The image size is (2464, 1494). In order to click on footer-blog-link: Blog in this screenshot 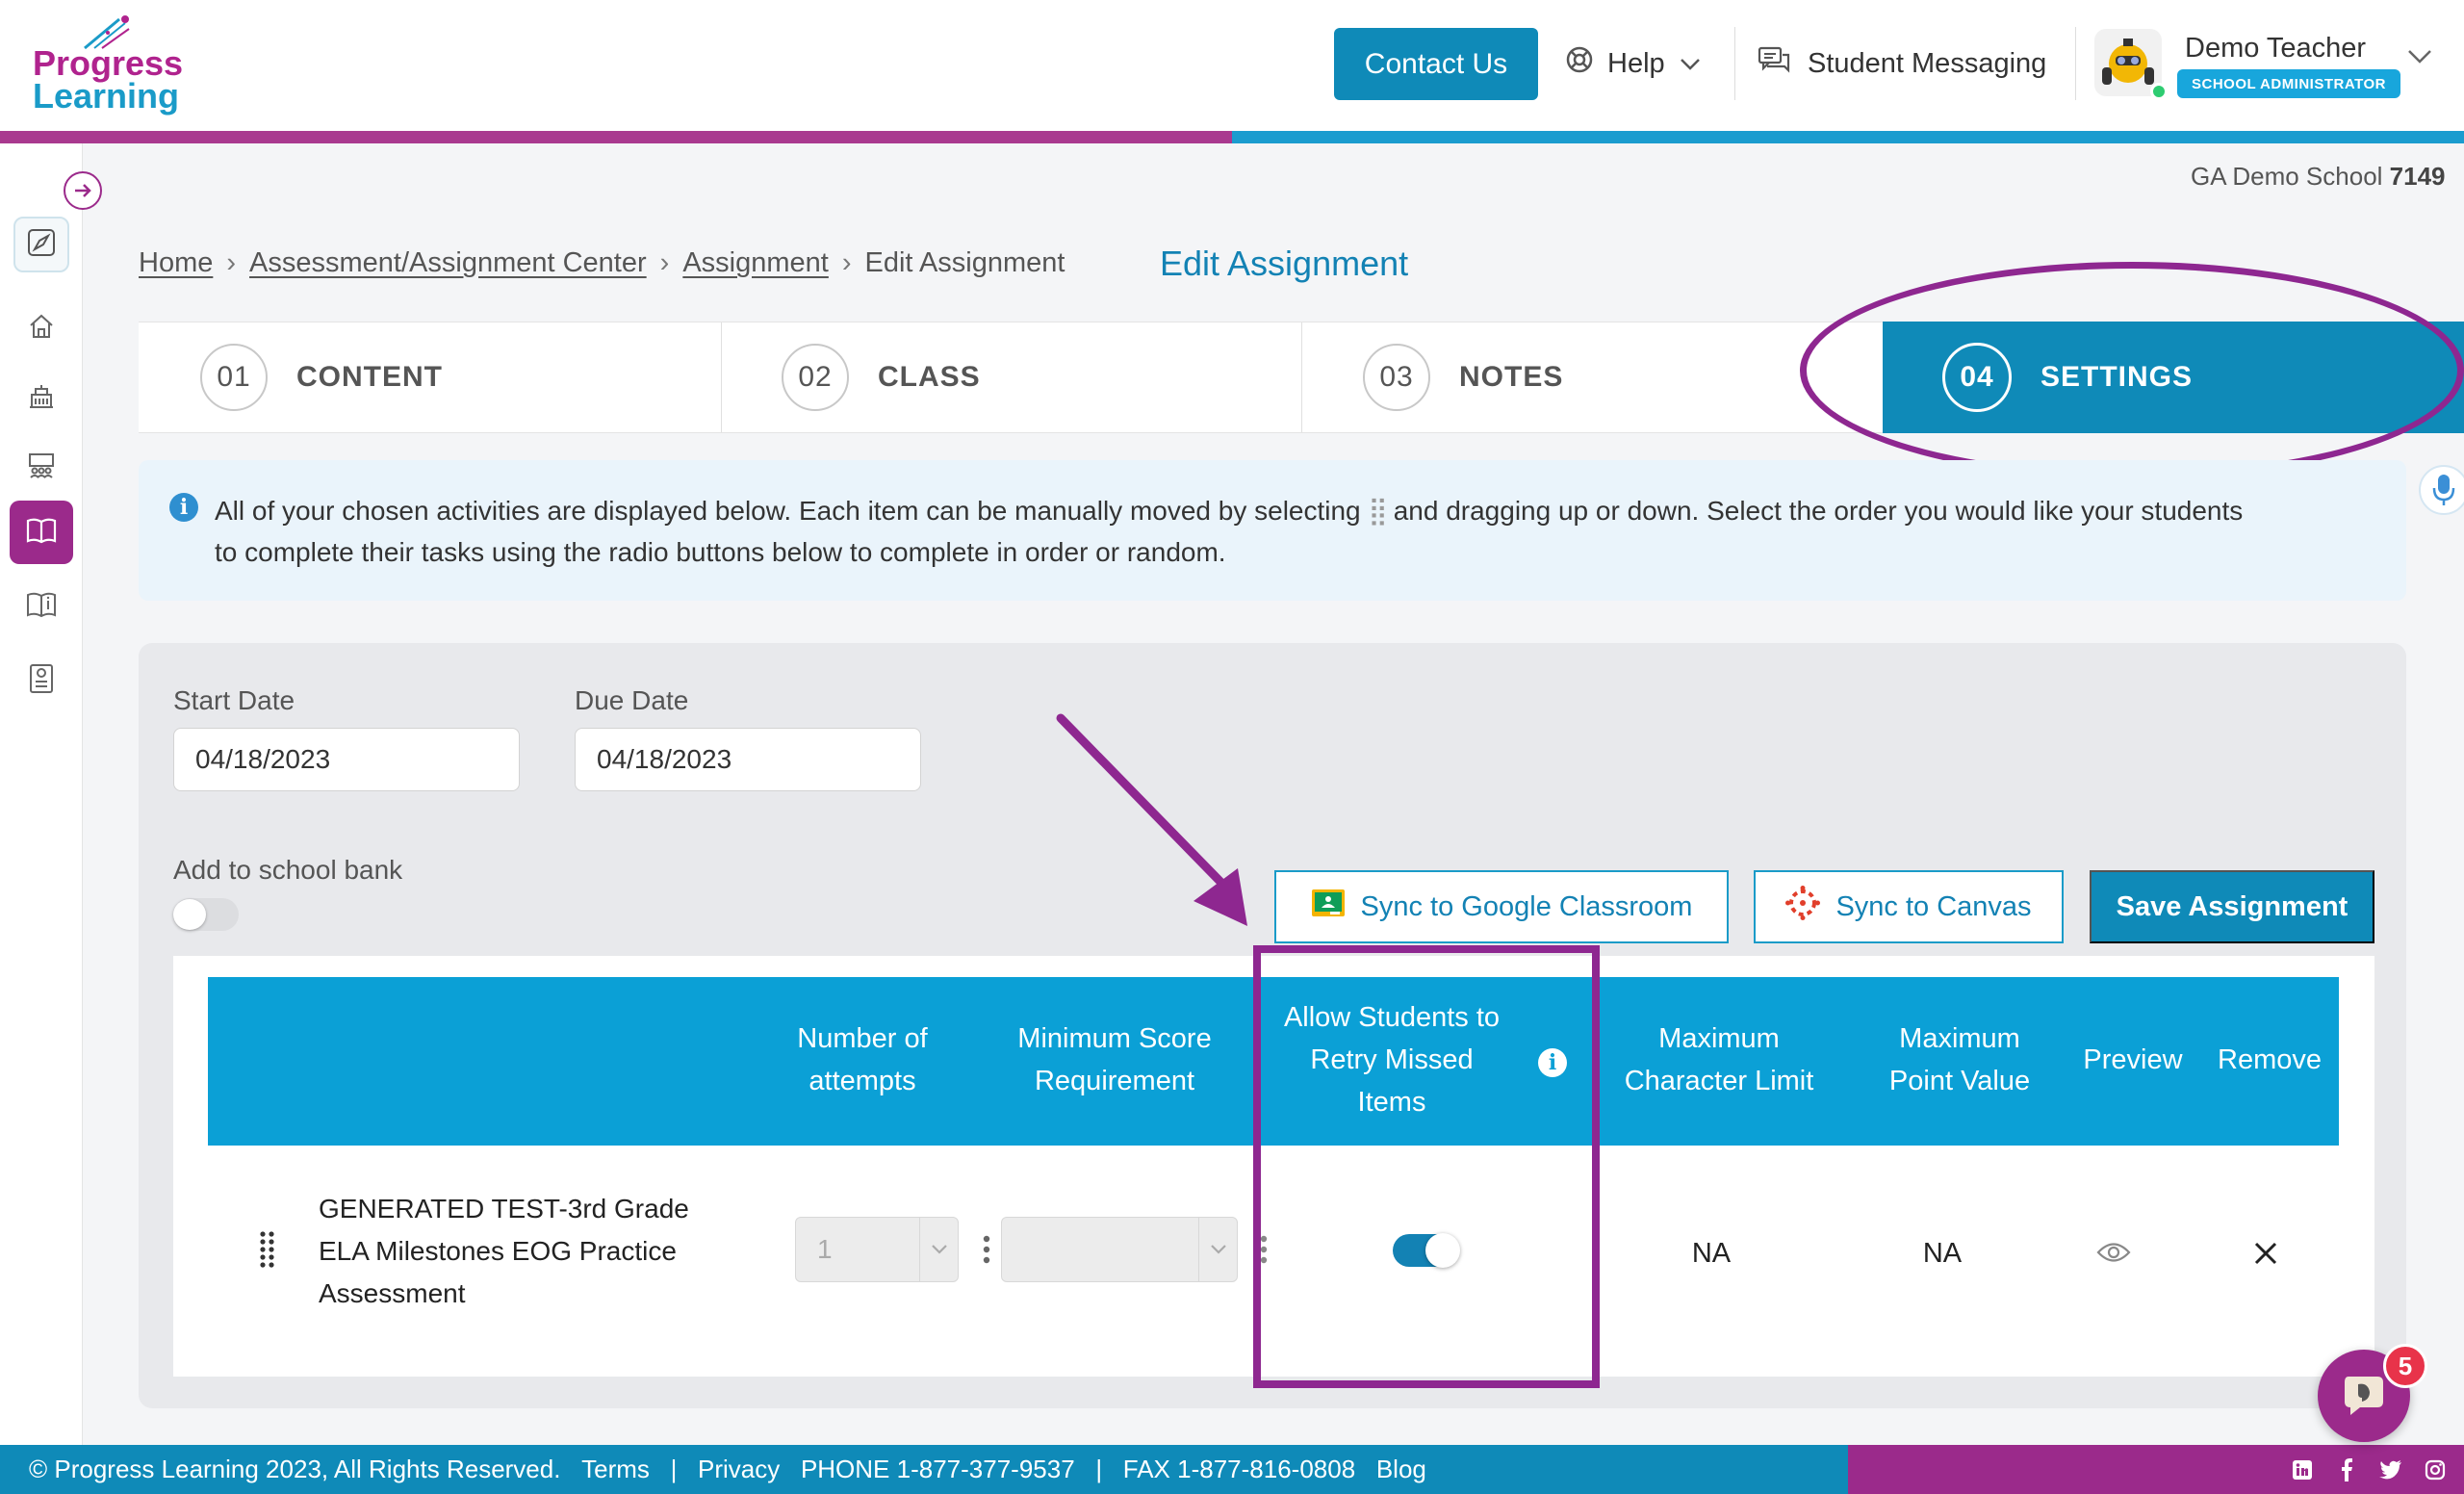, I will do `click(1401, 1469)`.